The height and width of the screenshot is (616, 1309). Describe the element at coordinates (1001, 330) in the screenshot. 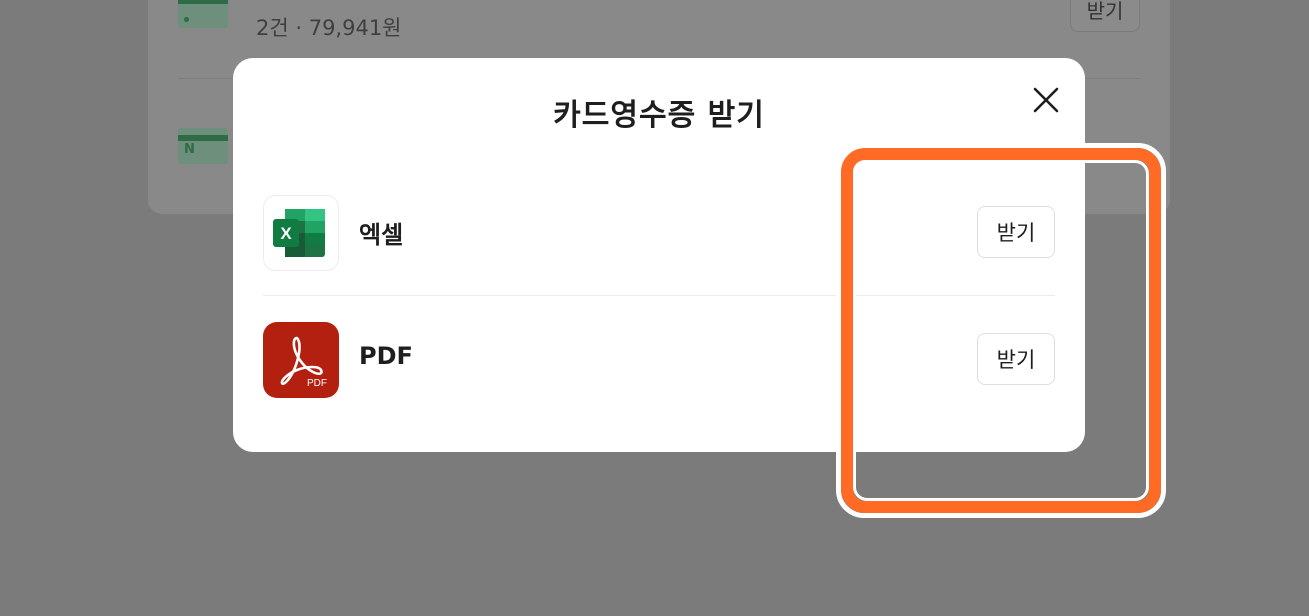

I see `highlight-outline-inner` at that location.